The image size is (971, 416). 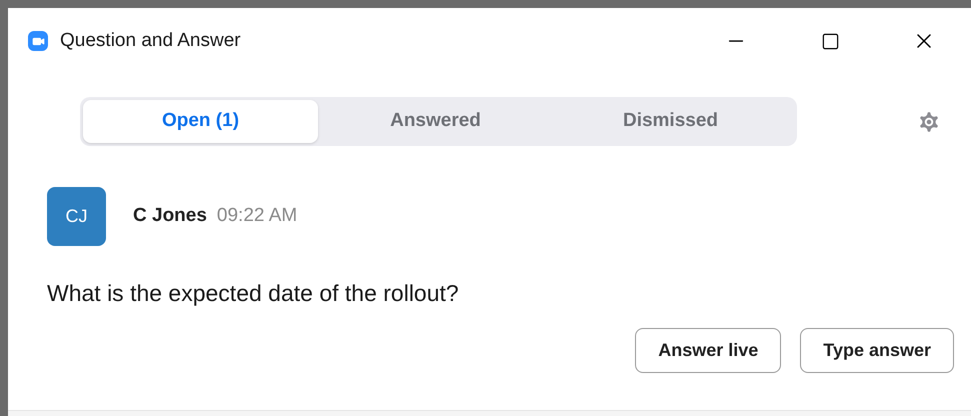 What do you see at coordinates (76, 216) in the screenshot?
I see `avatar: CJ` at bounding box center [76, 216].